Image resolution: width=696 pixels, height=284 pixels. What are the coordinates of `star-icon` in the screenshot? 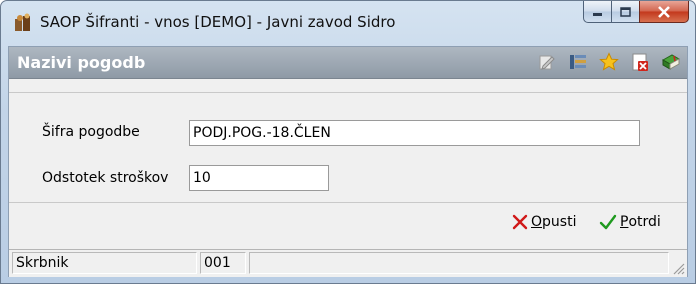 It's located at (609, 62).